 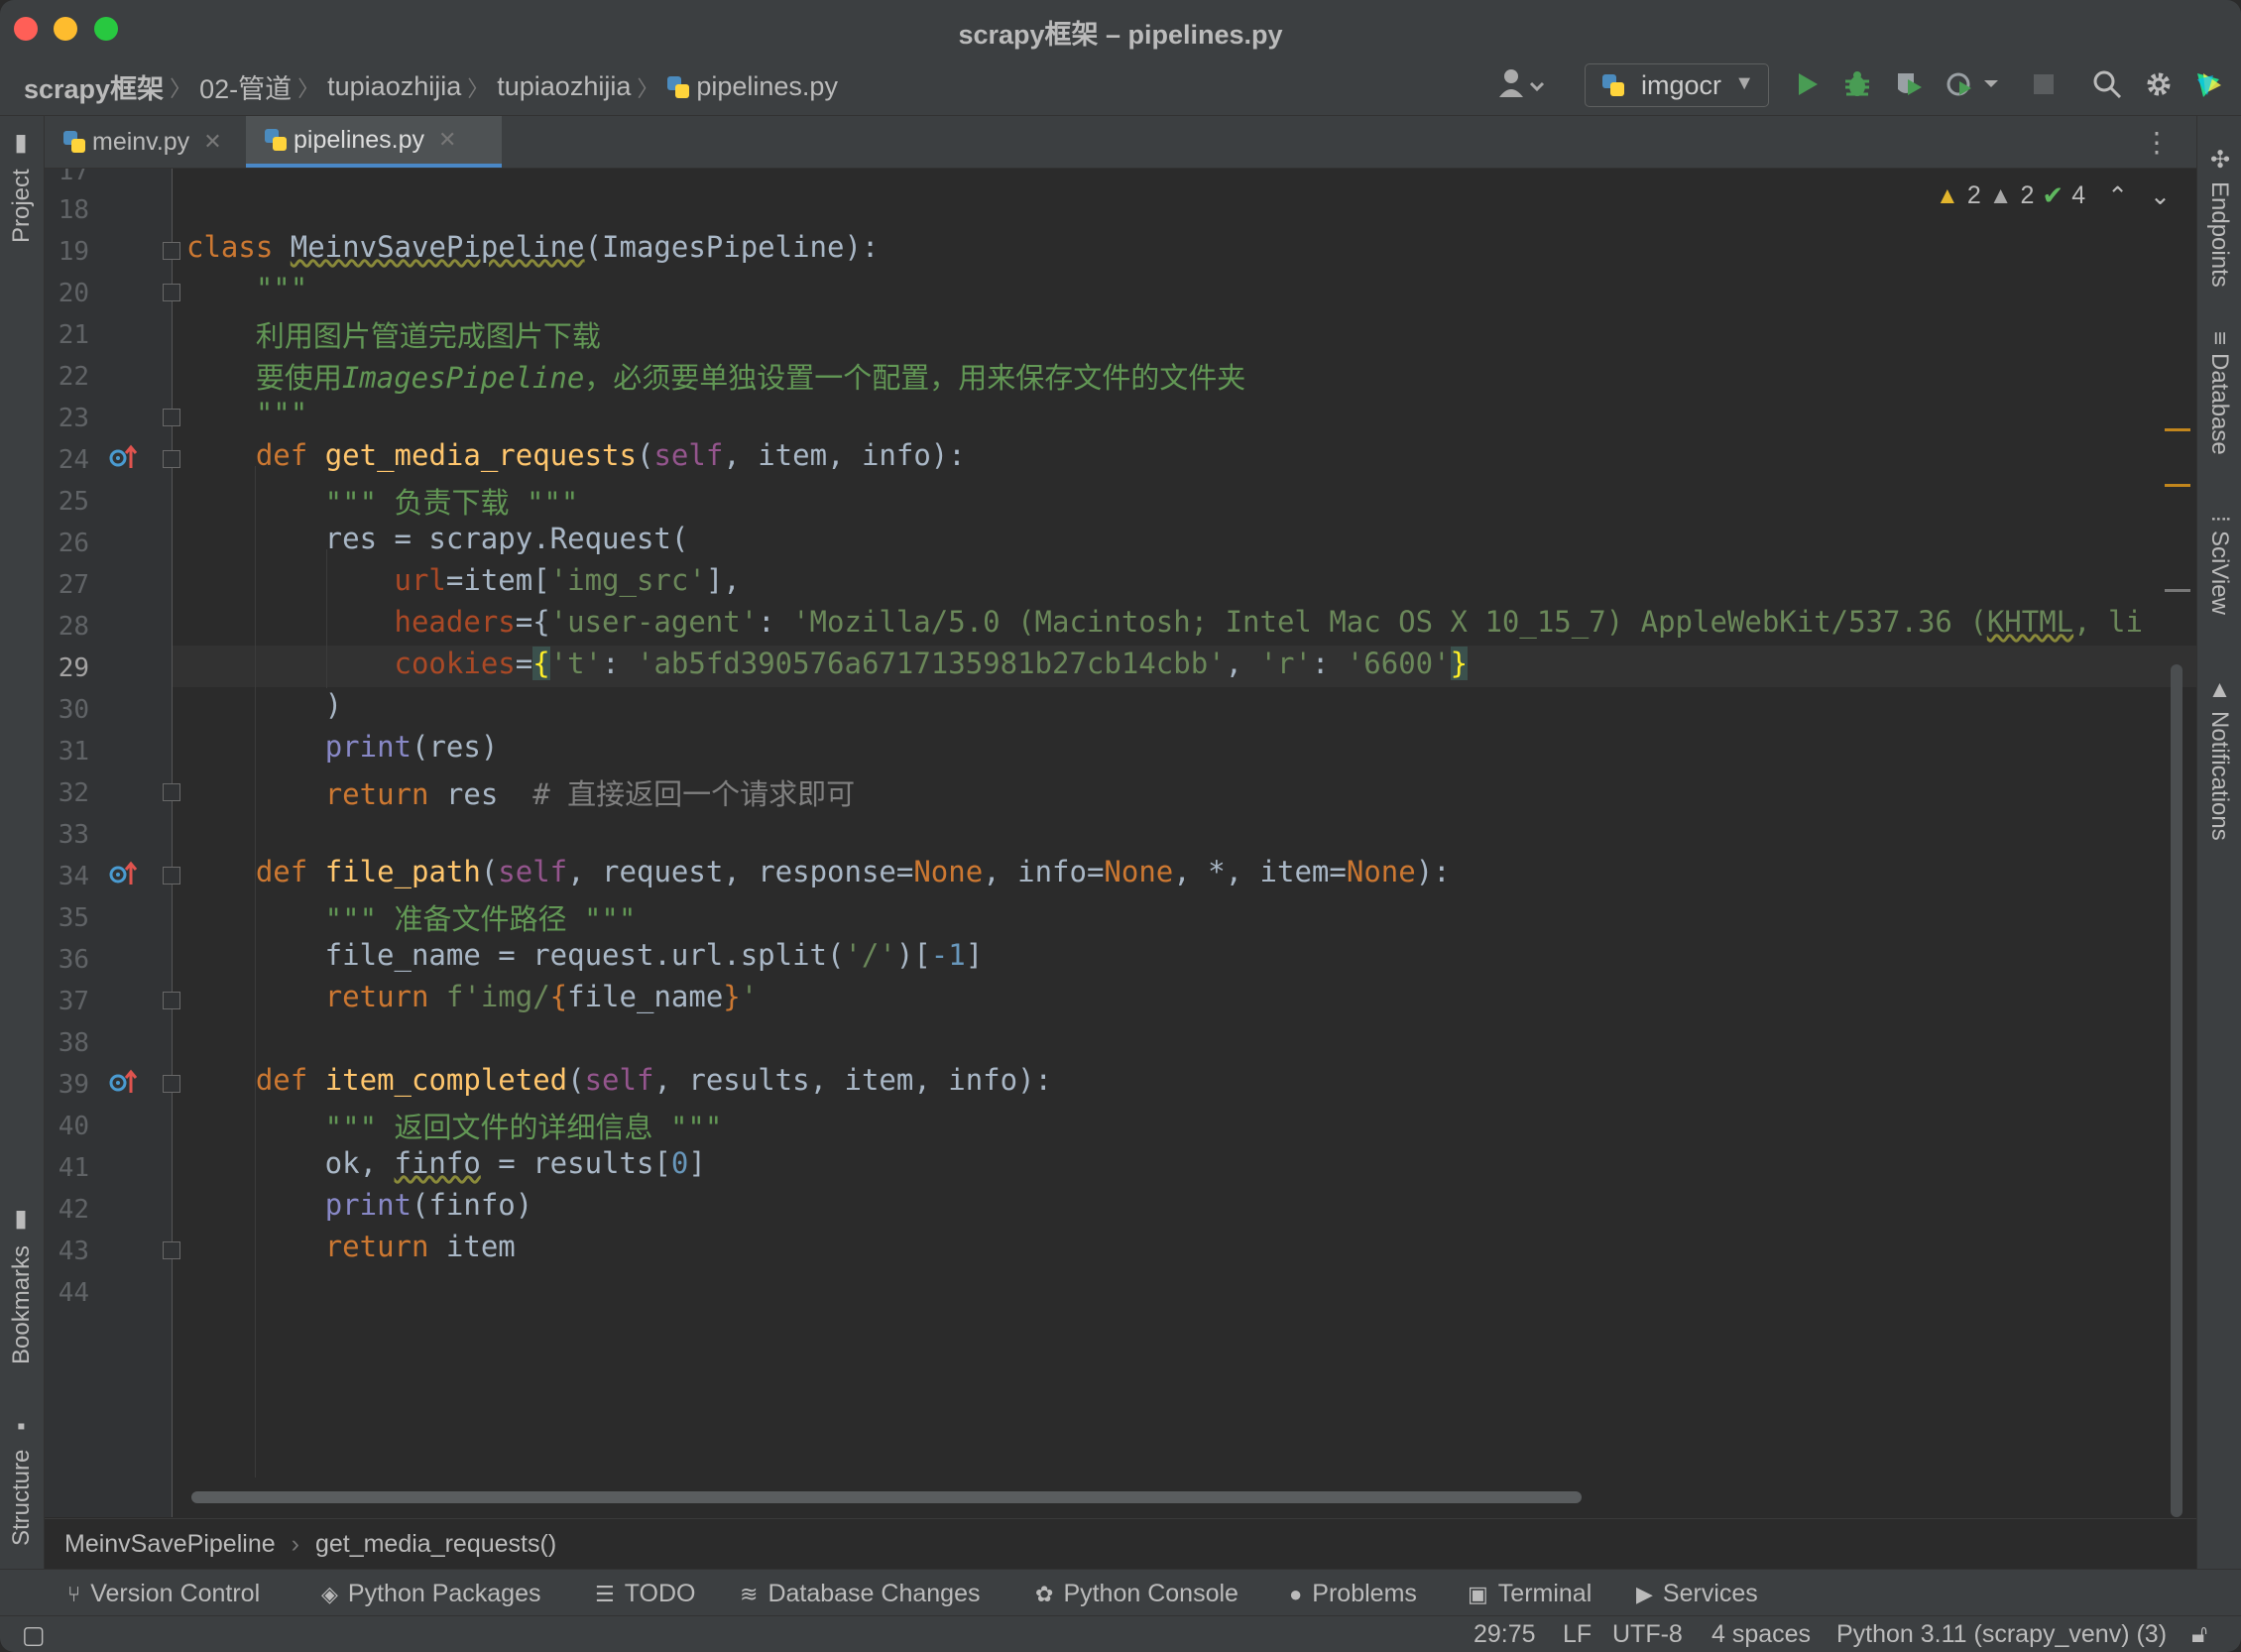 I want to click on lock-icon: 🔓︎, so click(x=2199, y=1634).